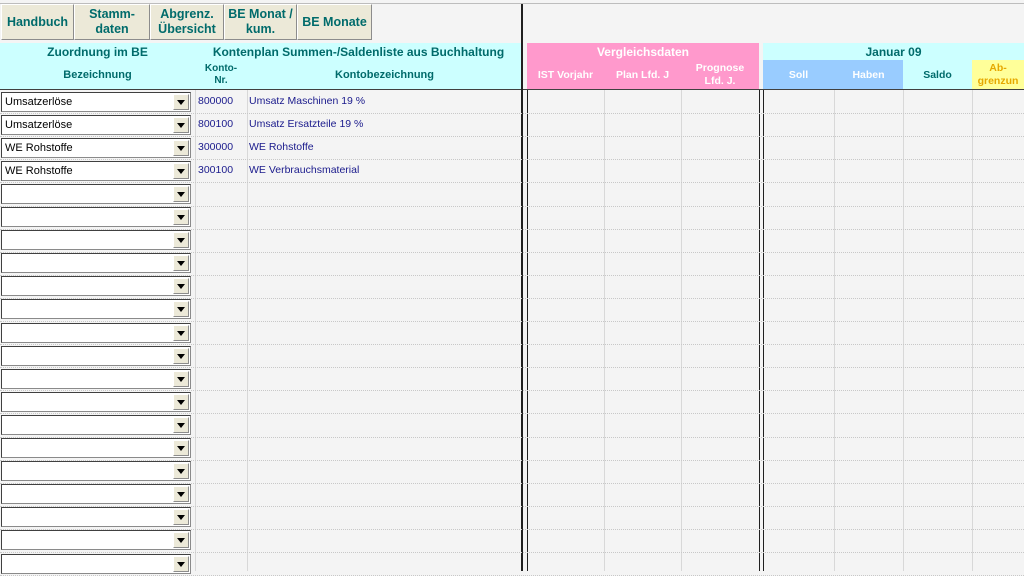  What do you see at coordinates (37, 22) in the screenshot?
I see `handbuch-button: Handbuch` at bounding box center [37, 22].